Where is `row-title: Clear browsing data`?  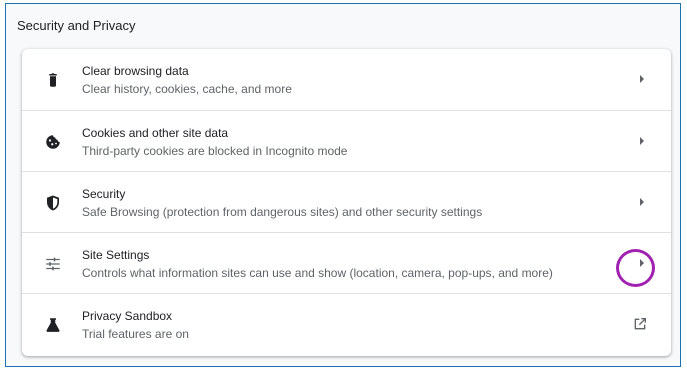 row-title: Clear browsing data is located at coordinates (135, 71).